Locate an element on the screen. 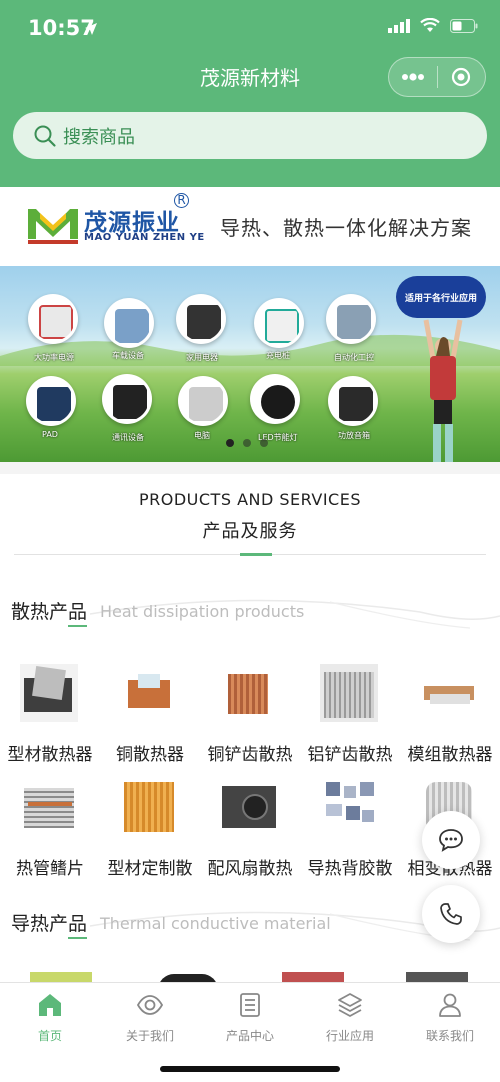 This screenshot has height=1082, width=500. product-item: 导热背胶散 is located at coordinates (350, 833).